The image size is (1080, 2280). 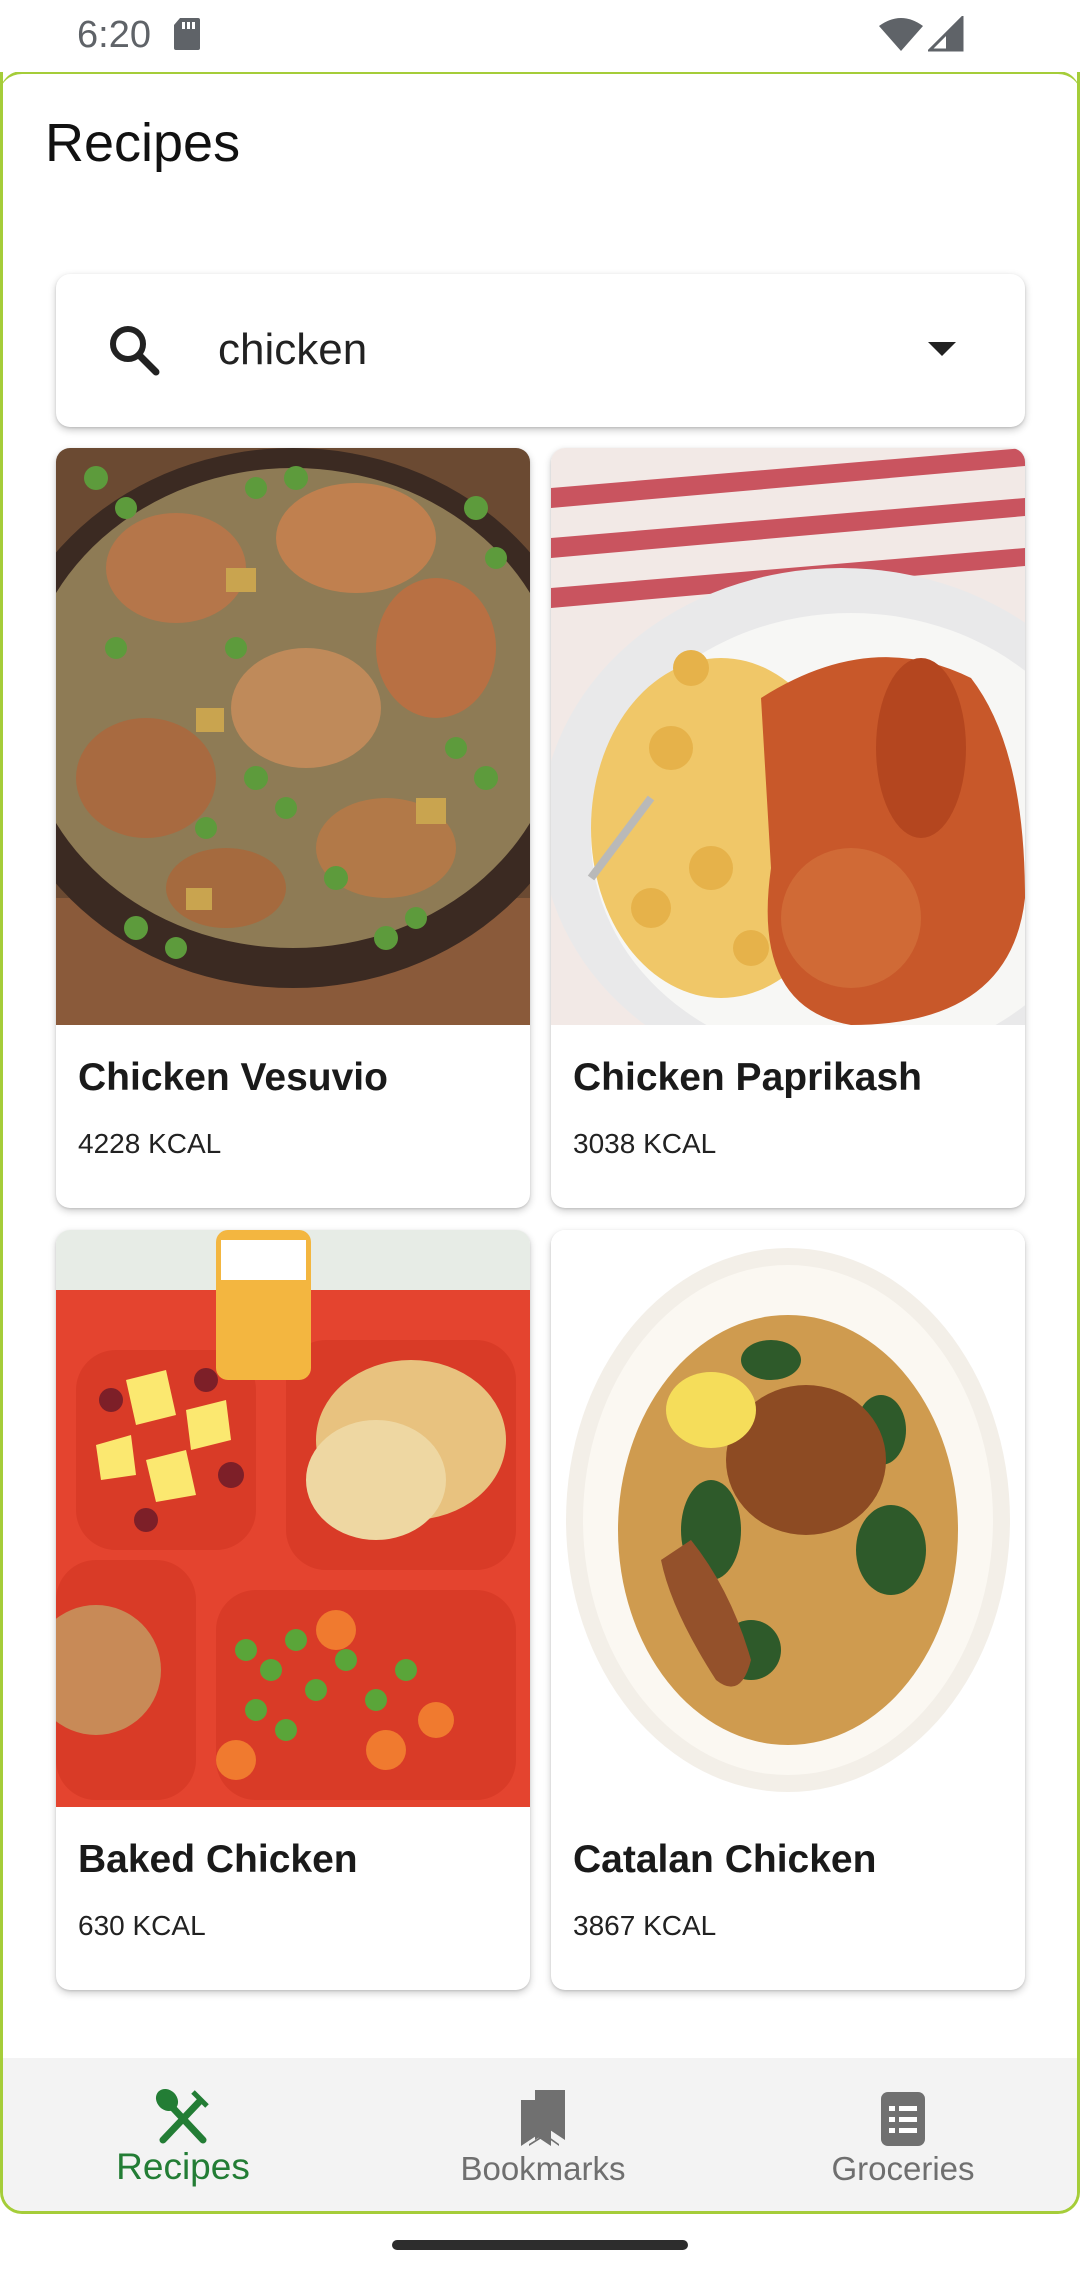 What do you see at coordinates (540, 2245) in the screenshot?
I see `home-indicator` at bounding box center [540, 2245].